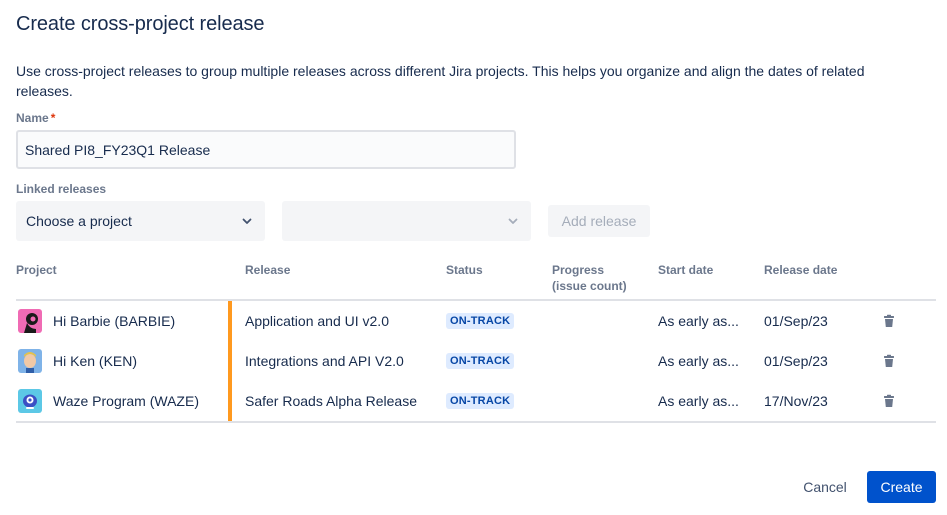  I want to click on waze-avatar-icon, so click(30, 401).